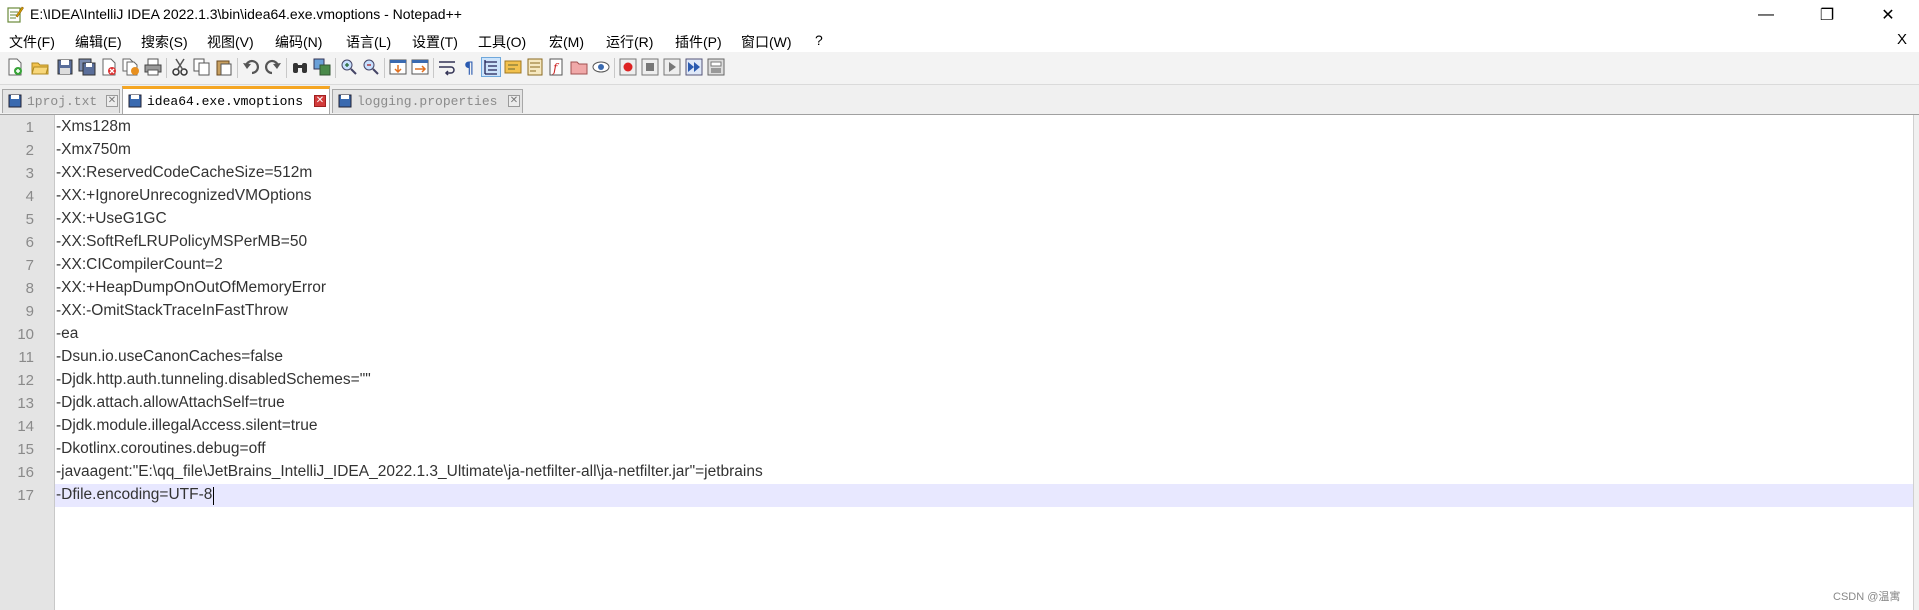  Describe the element at coordinates (322, 67) in the screenshot. I see `replace-icon` at that location.